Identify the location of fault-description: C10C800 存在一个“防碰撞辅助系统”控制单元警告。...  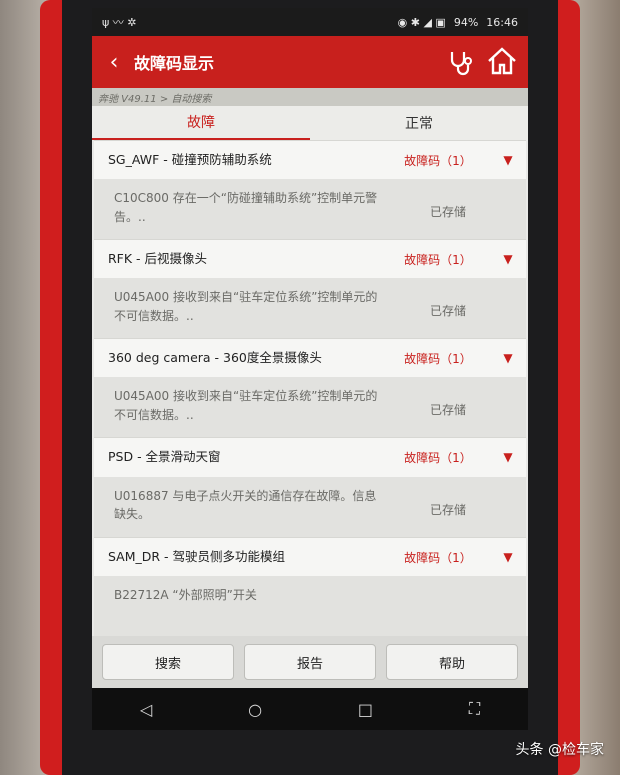
(246, 207).